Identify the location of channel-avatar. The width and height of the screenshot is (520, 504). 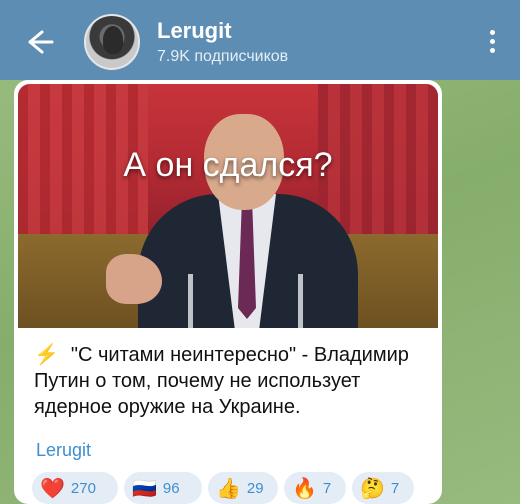
(112, 42).